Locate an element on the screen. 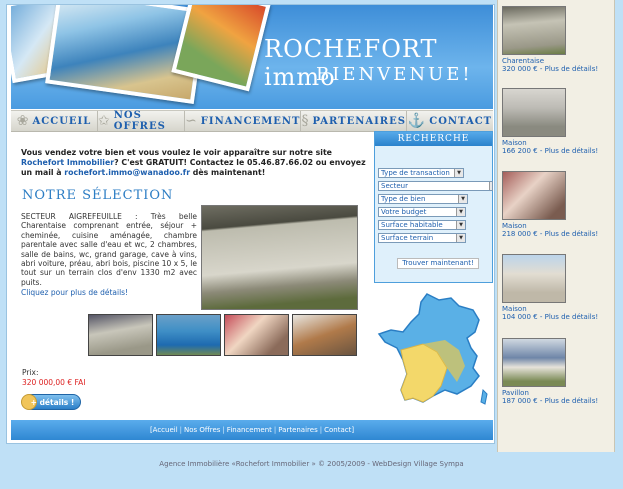 The height and width of the screenshot is (489, 623). nav-item-partenaires: § PARTENAIRES is located at coordinates (354, 121).